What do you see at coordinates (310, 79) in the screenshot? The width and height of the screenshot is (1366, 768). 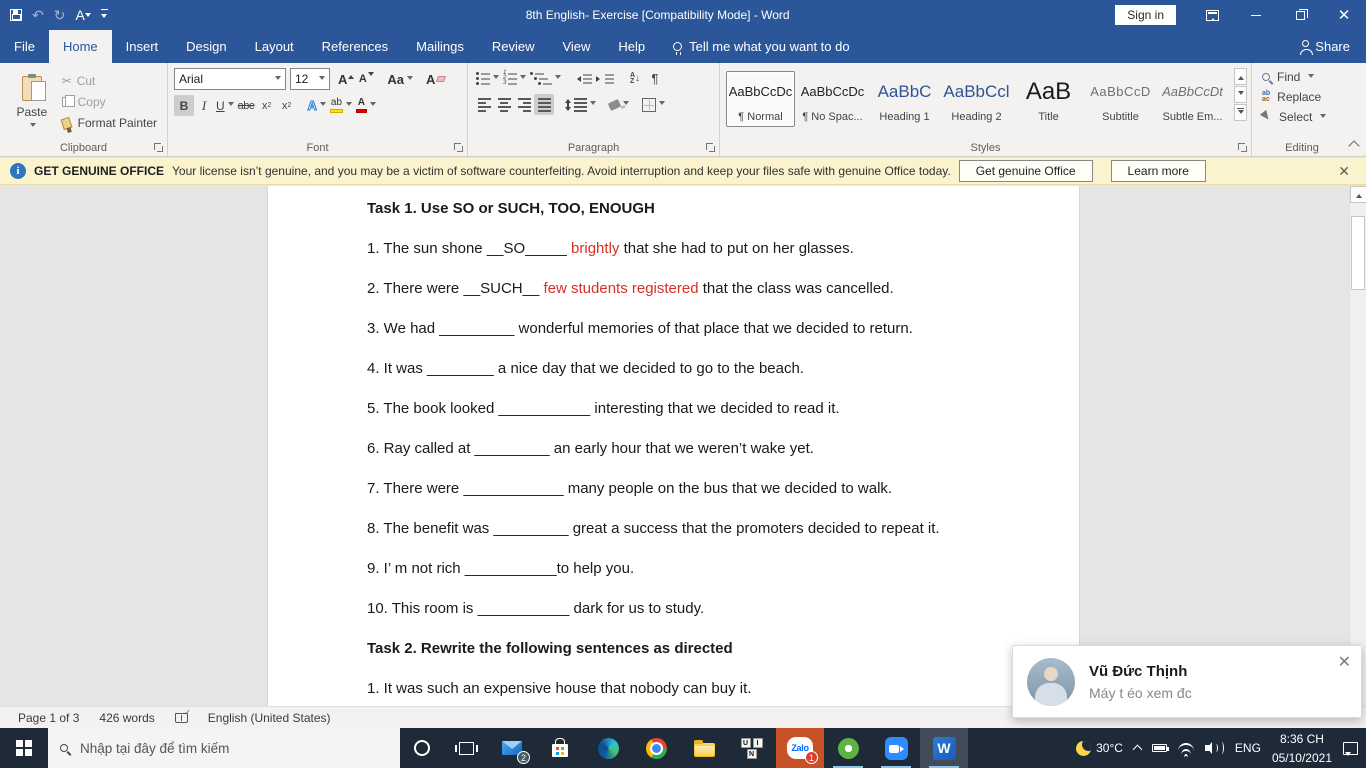 I see `font-size-combobox: 12` at bounding box center [310, 79].